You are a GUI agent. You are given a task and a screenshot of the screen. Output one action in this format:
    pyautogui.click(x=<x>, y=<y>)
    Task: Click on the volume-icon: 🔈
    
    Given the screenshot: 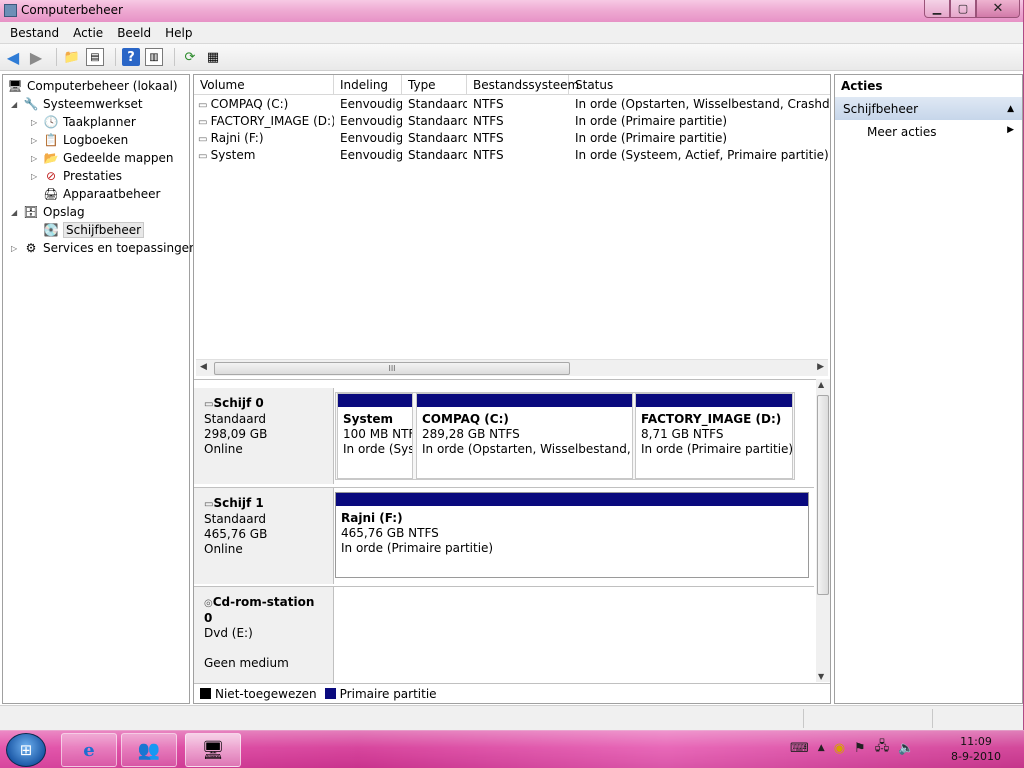 What is the action you would take?
    pyautogui.click(x=906, y=748)
    